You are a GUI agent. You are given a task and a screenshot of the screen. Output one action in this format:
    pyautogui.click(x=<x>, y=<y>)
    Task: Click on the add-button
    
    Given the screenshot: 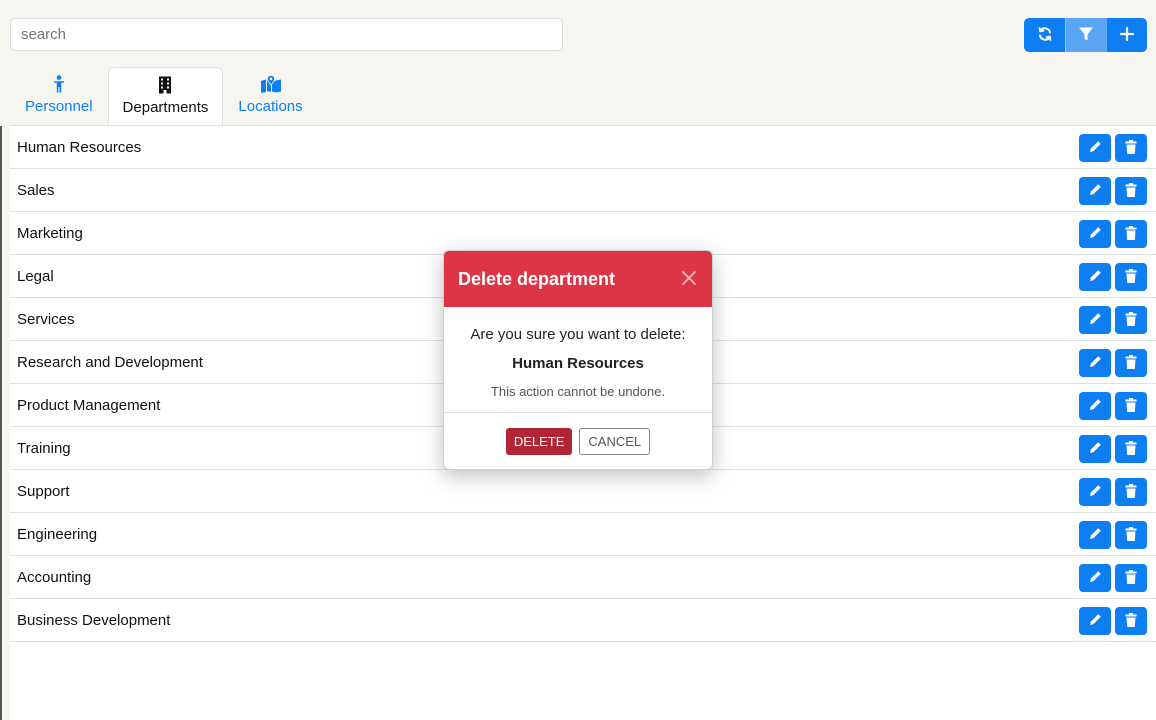 What is the action you would take?
    pyautogui.click(x=1126, y=35)
    